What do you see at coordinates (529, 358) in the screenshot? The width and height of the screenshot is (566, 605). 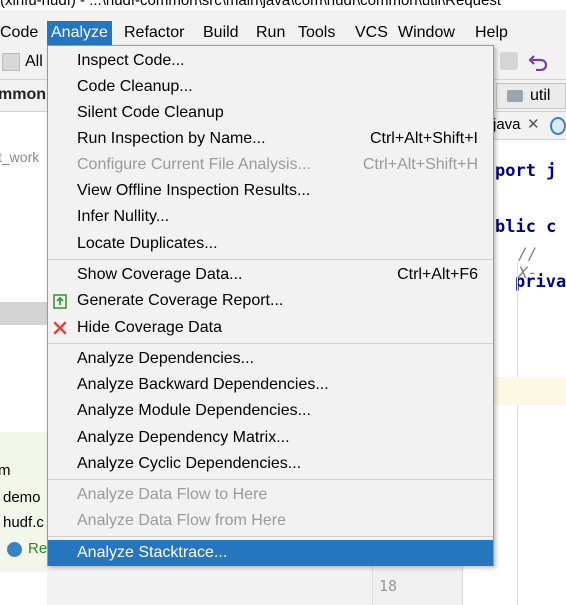 I see `code-editor: java ✕ port j blic c // X- priva` at bounding box center [529, 358].